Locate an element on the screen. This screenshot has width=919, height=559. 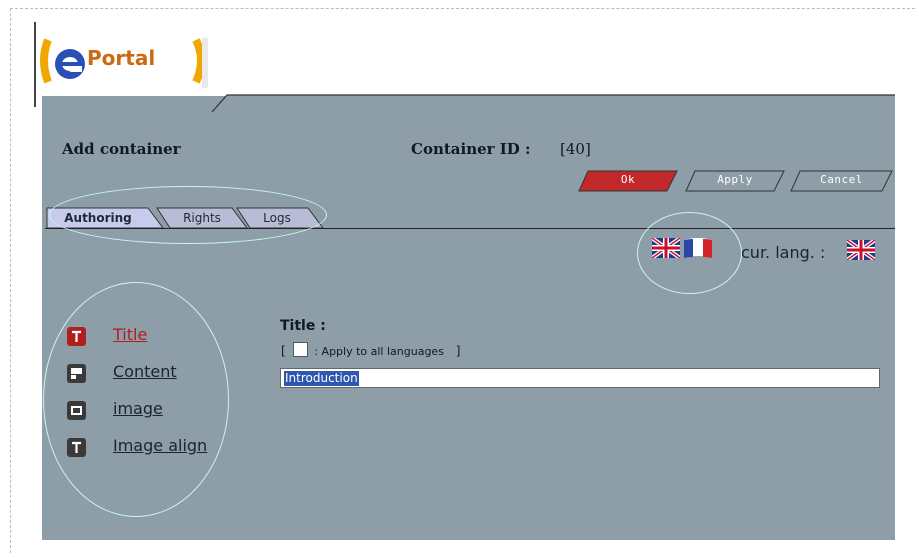
current-language-flag-icon is located at coordinates (861, 250).